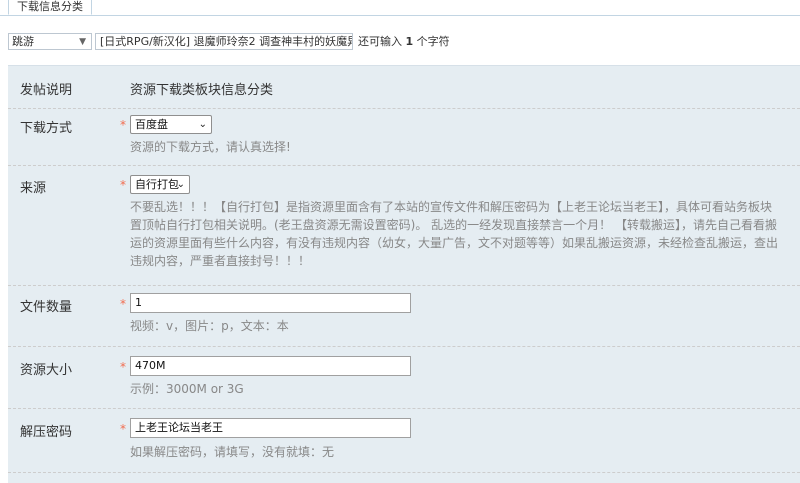  What do you see at coordinates (270, 366) in the screenshot?
I see `resource-size-input: 470M` at bounding box center [270, 366].